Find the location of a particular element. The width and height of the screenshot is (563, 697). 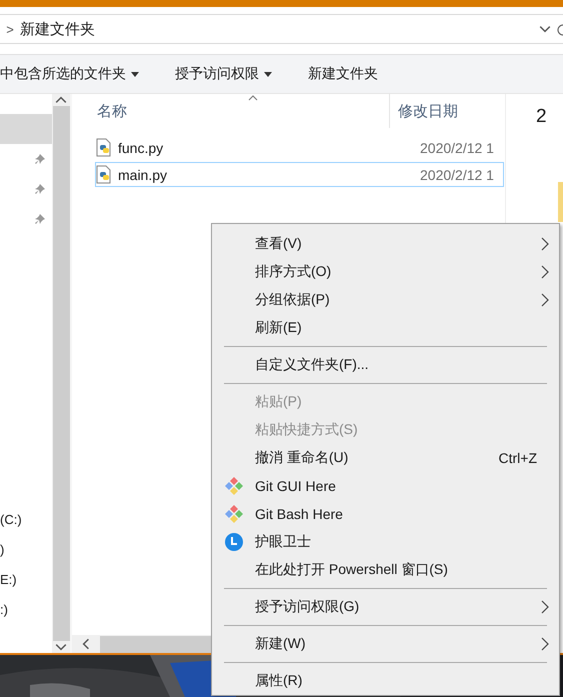

menu-item: 刷新(E) is located at coordinates (385, 328).